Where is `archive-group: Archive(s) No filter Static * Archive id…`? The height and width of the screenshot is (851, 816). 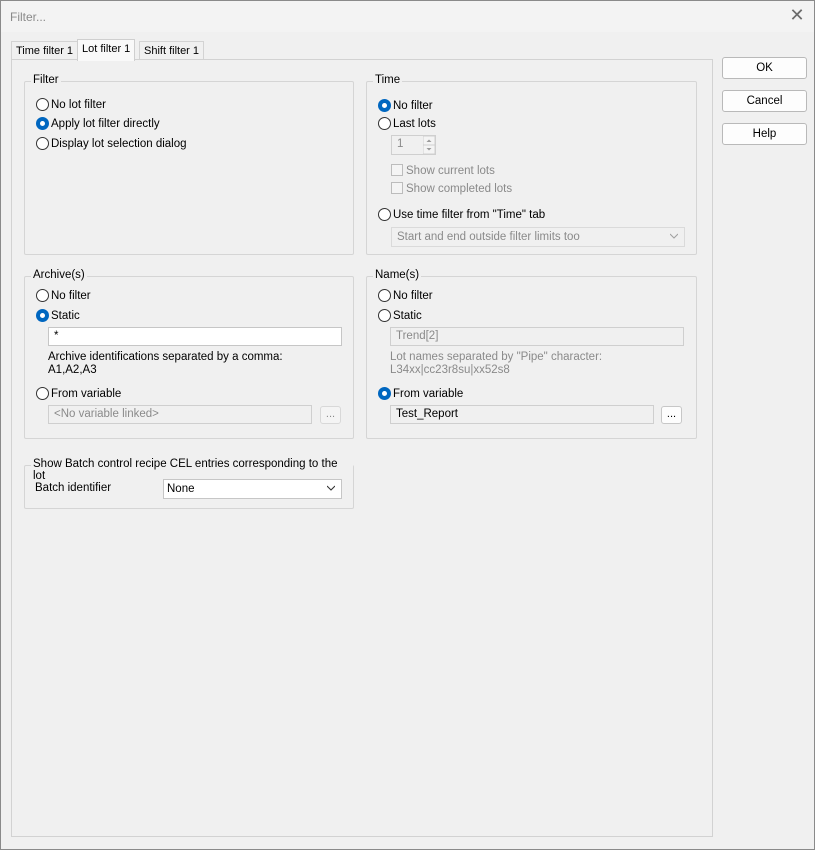
archive-group: Archive(s) No filter Static * Archive id… is located at coordinates (189, 354).